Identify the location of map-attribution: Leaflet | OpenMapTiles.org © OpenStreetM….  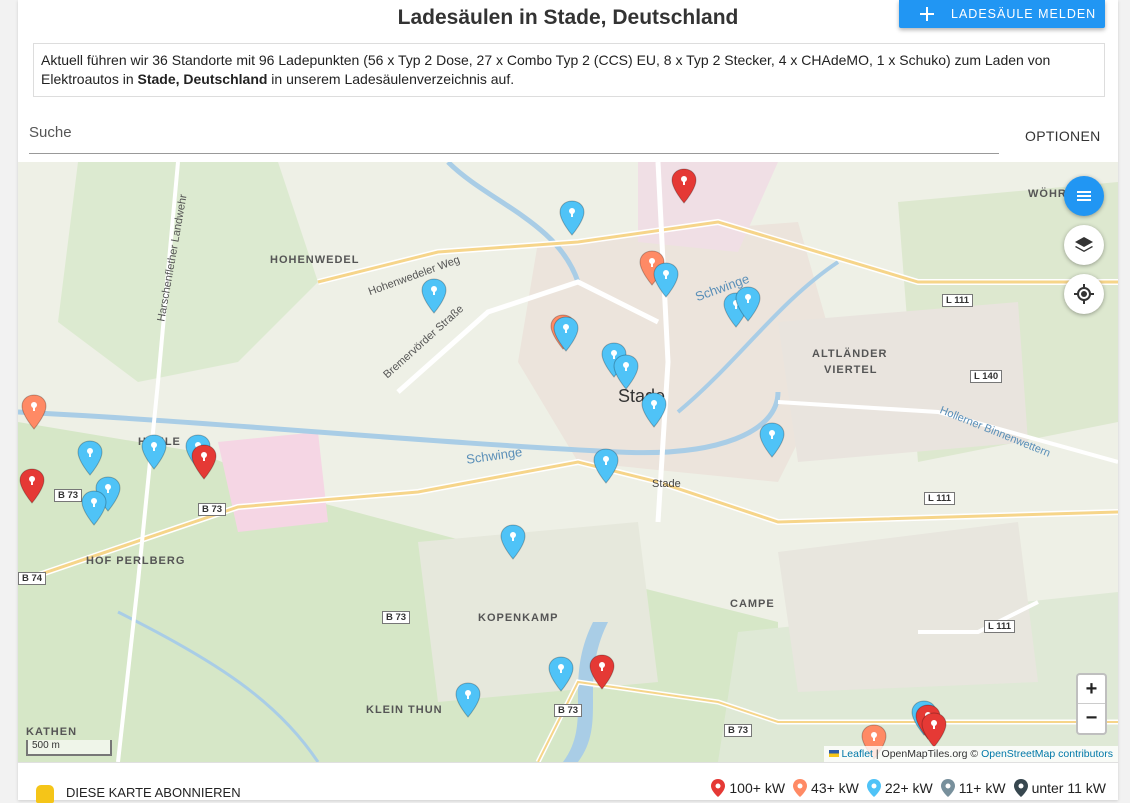
(971, 754).